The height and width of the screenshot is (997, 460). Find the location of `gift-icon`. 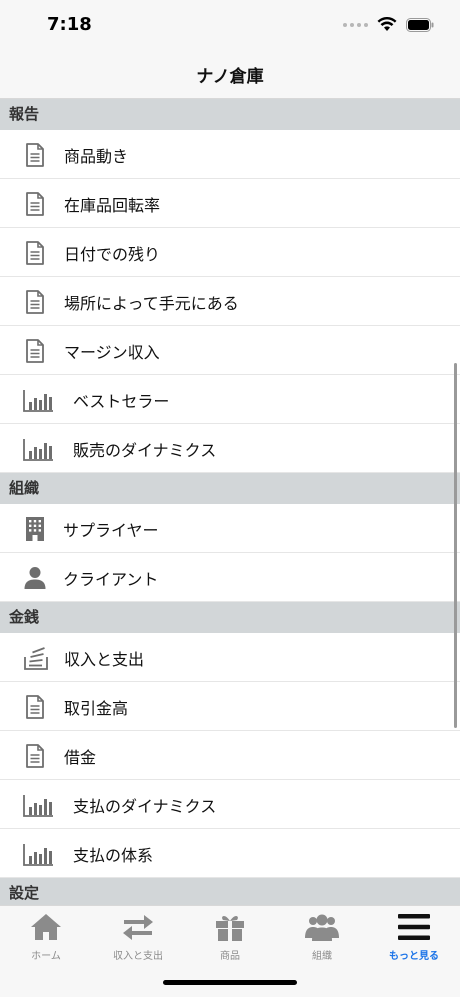

gift-icon is located at coordinates (230, 928).